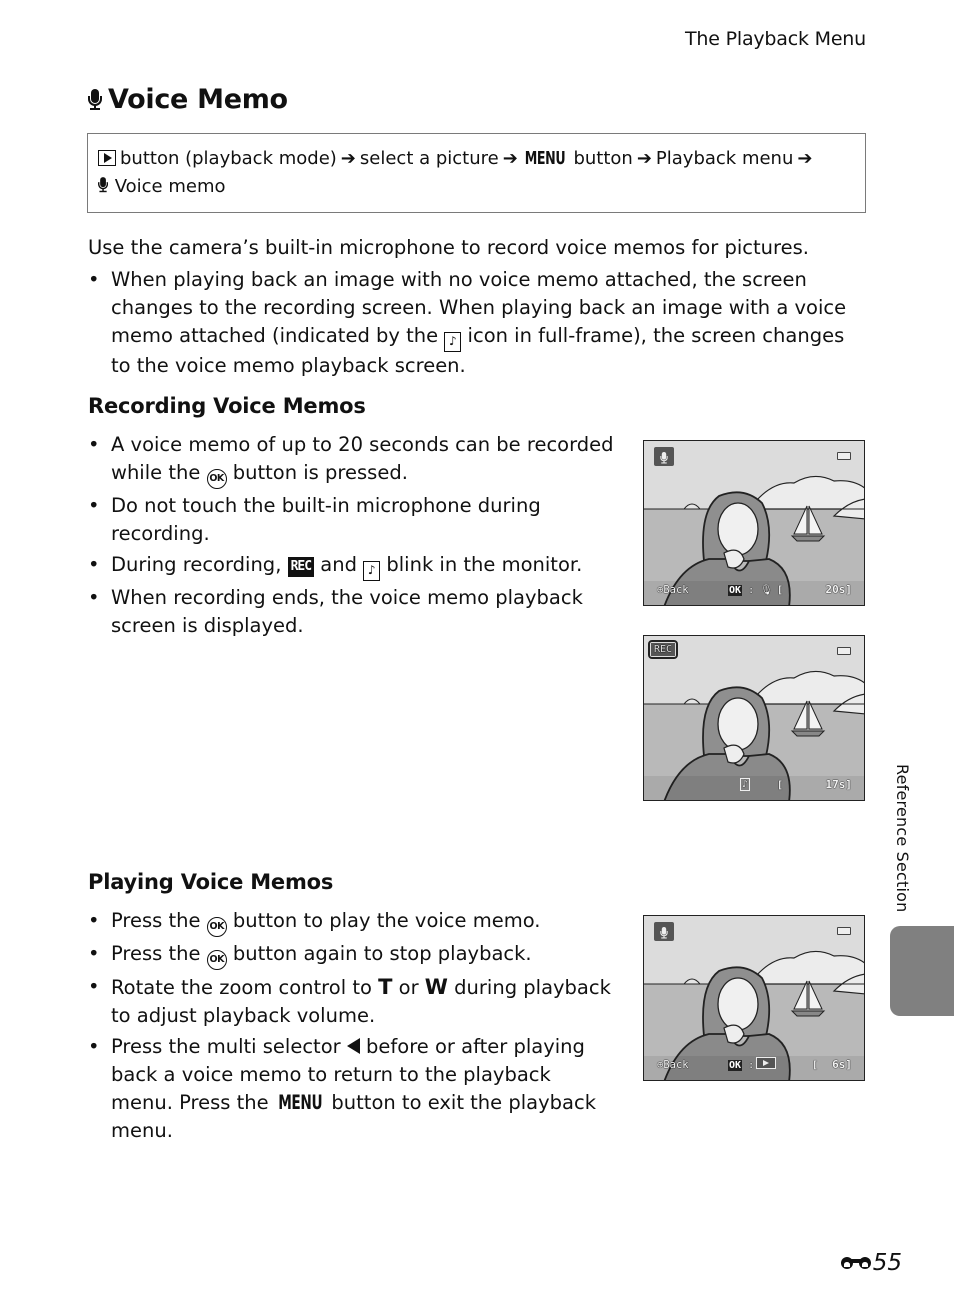 The width and height of the screenshot is (954, 1314). What do you see at coordinates (724, 158) in the screenshot?
I see `path-text: Playback menu` at bounding box center [724, 158].